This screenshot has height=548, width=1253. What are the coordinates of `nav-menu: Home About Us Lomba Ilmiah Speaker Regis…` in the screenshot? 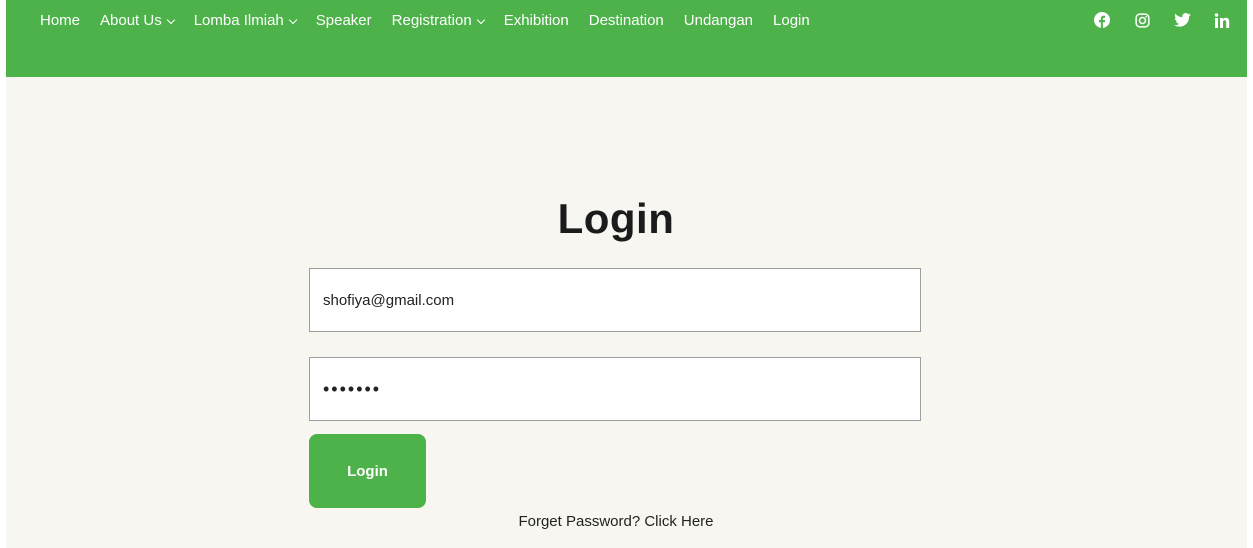 It's located at (435, 21).